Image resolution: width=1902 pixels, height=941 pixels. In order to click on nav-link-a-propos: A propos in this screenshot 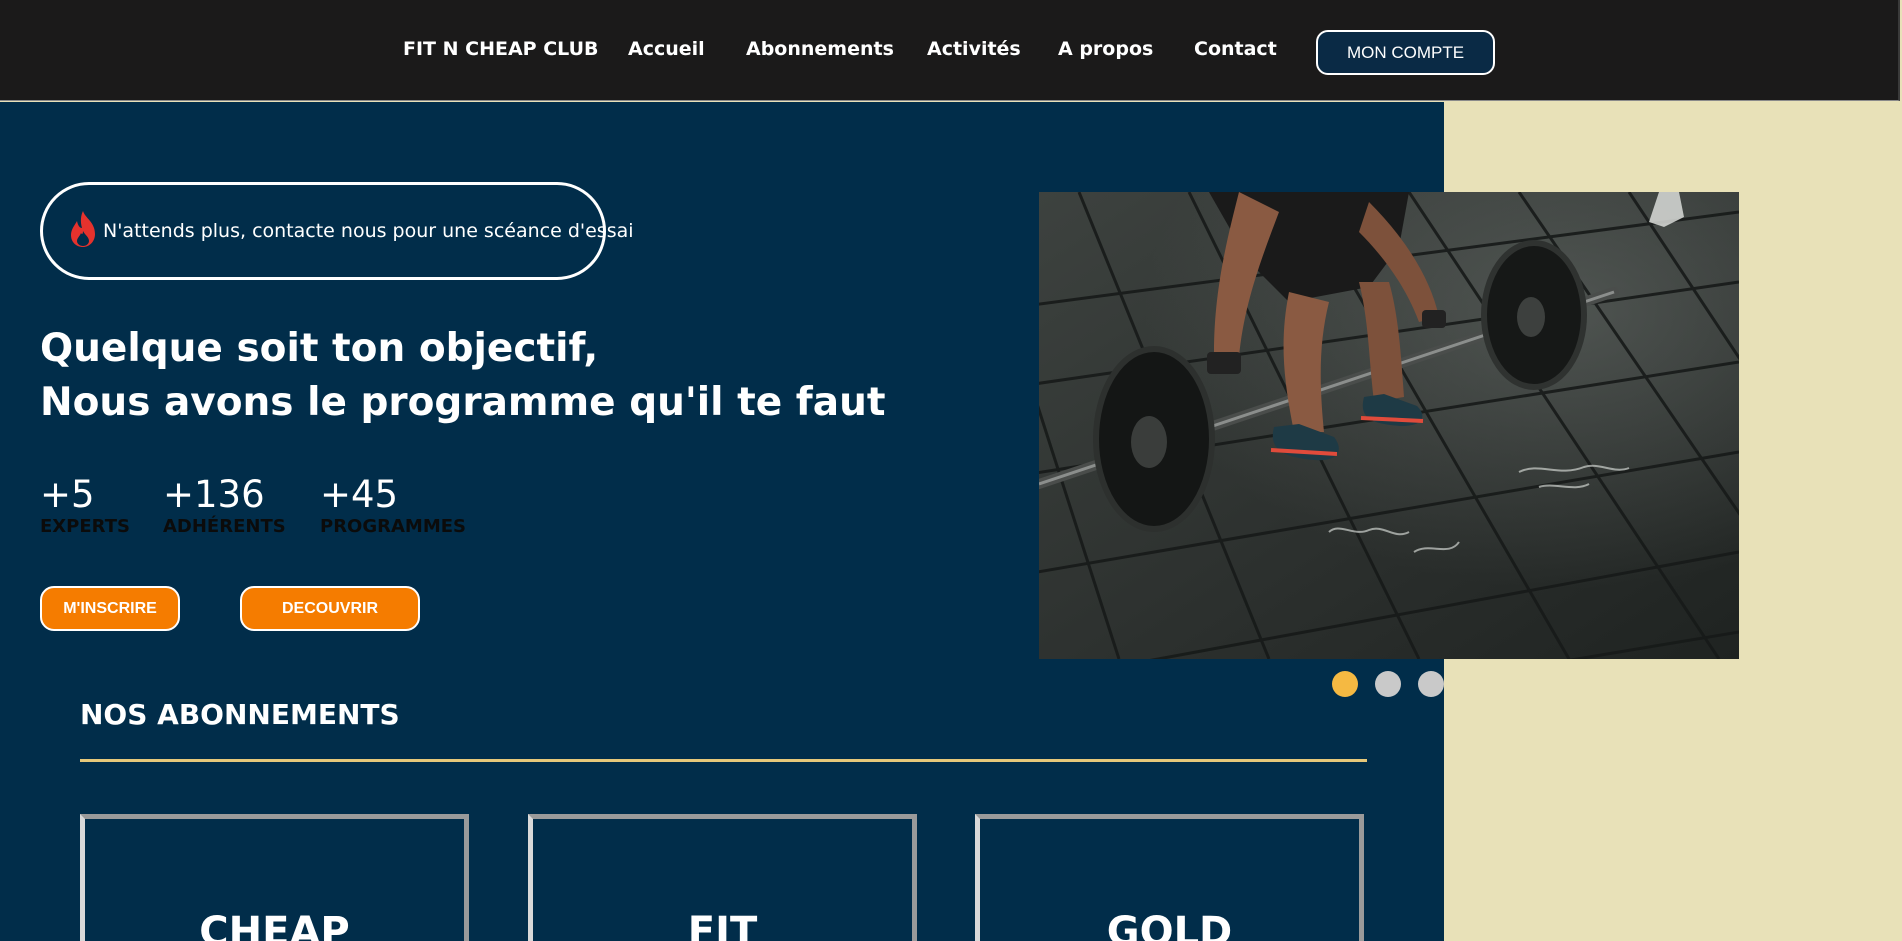, I will do `click(1105, 49)`.